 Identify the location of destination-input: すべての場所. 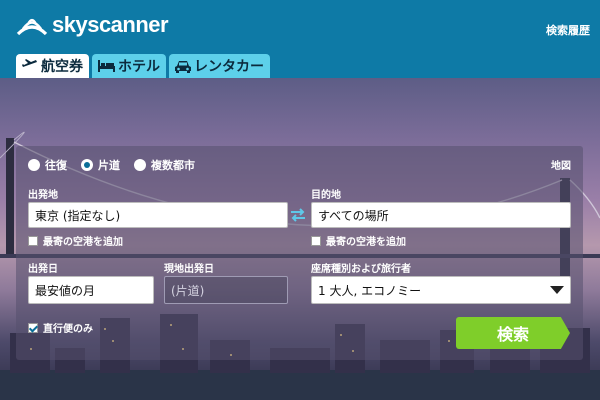
(441, 215).